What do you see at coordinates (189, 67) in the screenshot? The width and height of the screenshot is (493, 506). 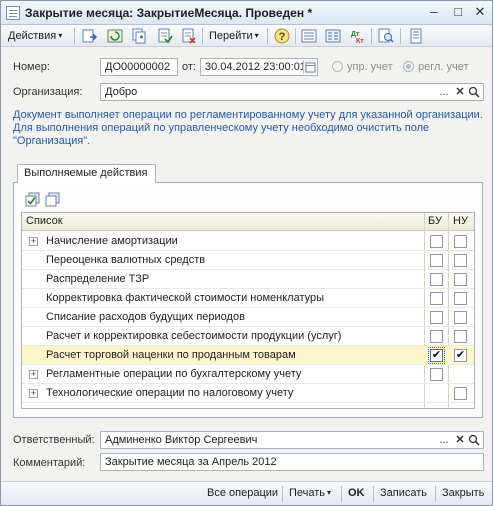 I see `date-label: от:` at bounding box center [189, 67].